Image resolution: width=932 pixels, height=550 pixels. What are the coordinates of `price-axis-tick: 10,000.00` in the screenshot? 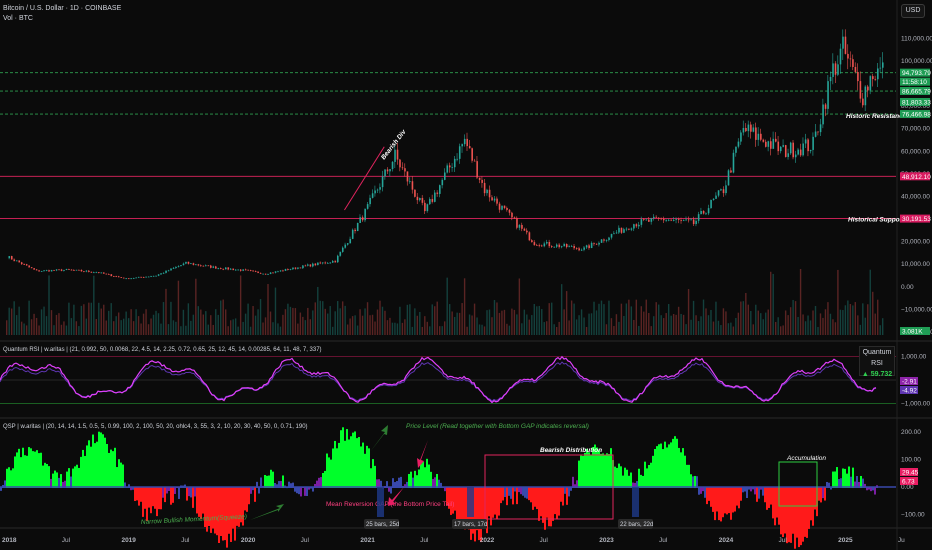 It's located at (915, 264).